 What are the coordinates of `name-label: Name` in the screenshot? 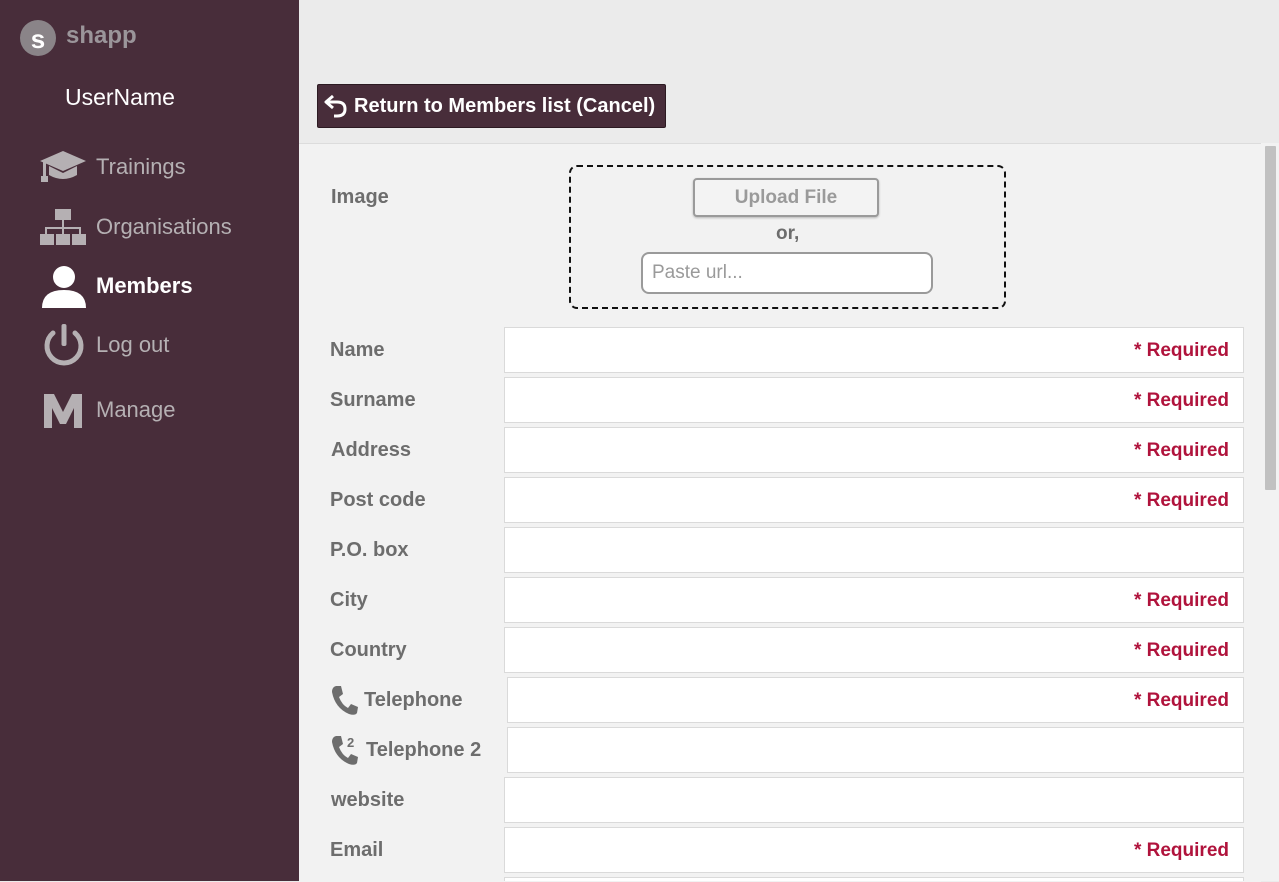 It's located at (357, 350).